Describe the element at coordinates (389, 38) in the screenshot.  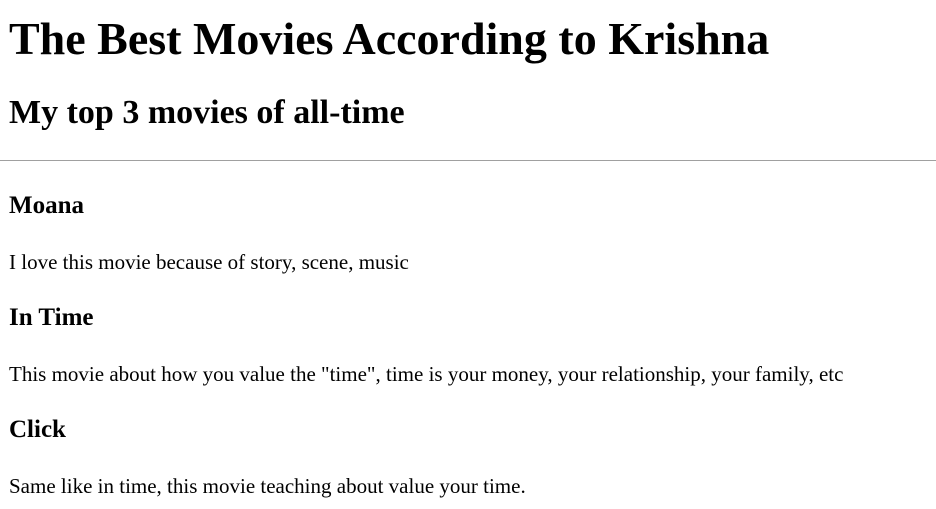
I see `page-title: The Best Movies According to Krishna` at that location.